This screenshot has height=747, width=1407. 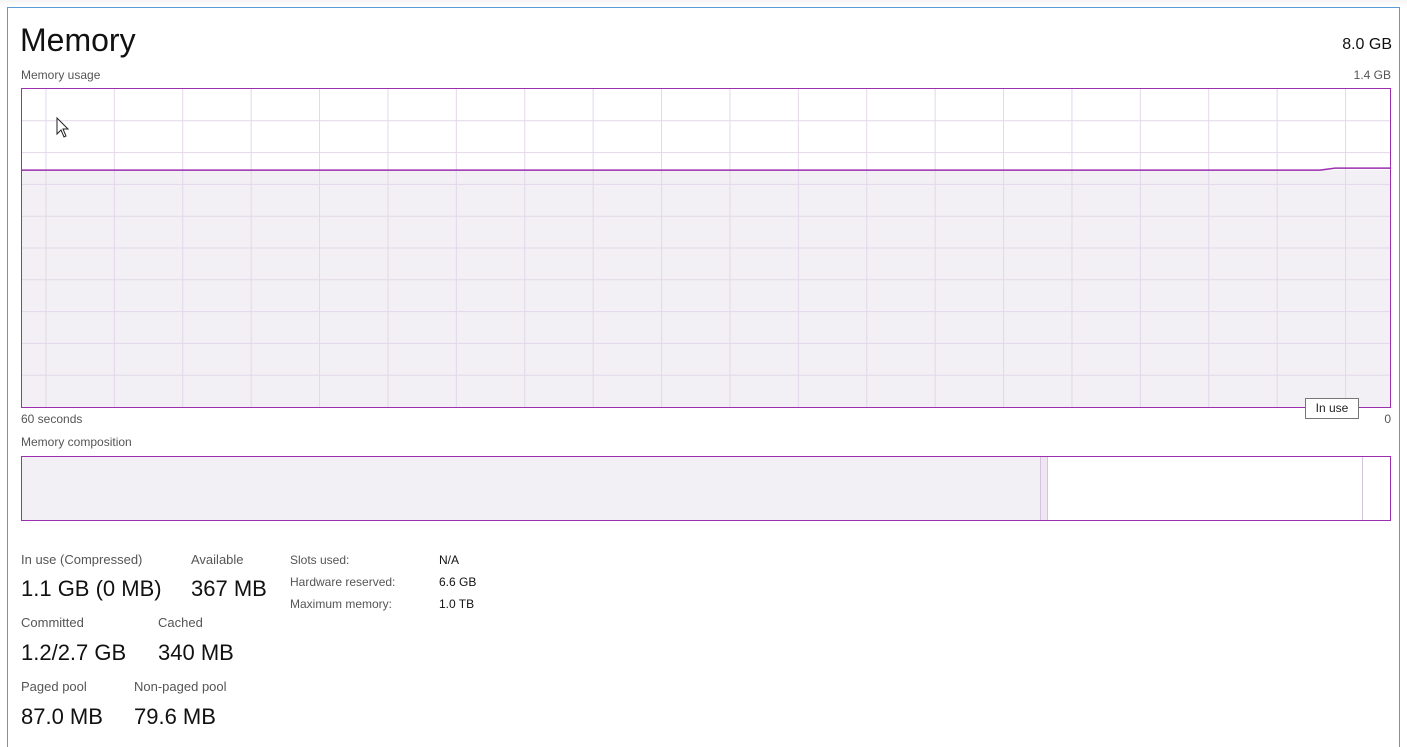 I want to click on graph-min-label: 0, so click(x=1387, y=419).